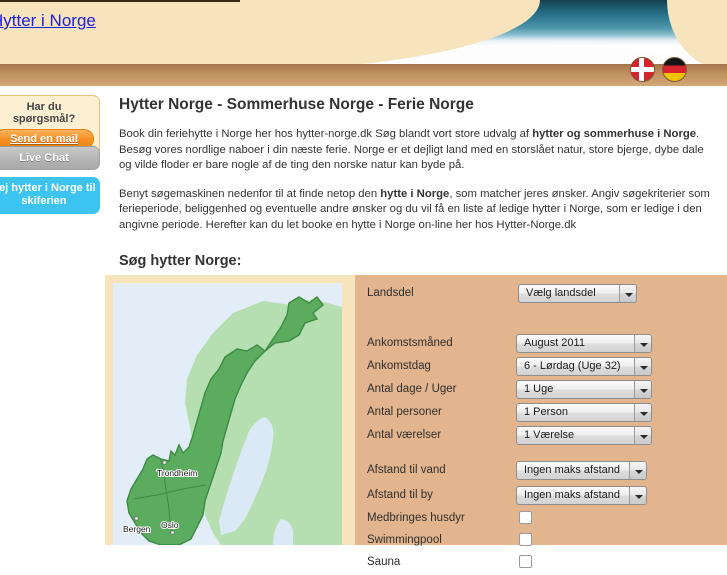  I want to click on form-row: Ankomstsmåned August 2011, so click(543, 345).